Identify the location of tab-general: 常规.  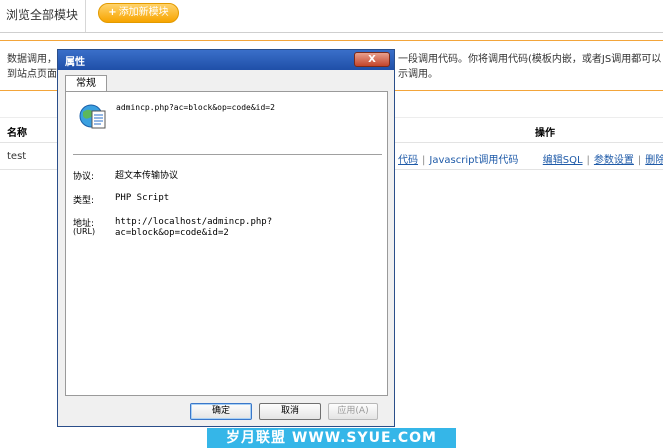
(86, 83).